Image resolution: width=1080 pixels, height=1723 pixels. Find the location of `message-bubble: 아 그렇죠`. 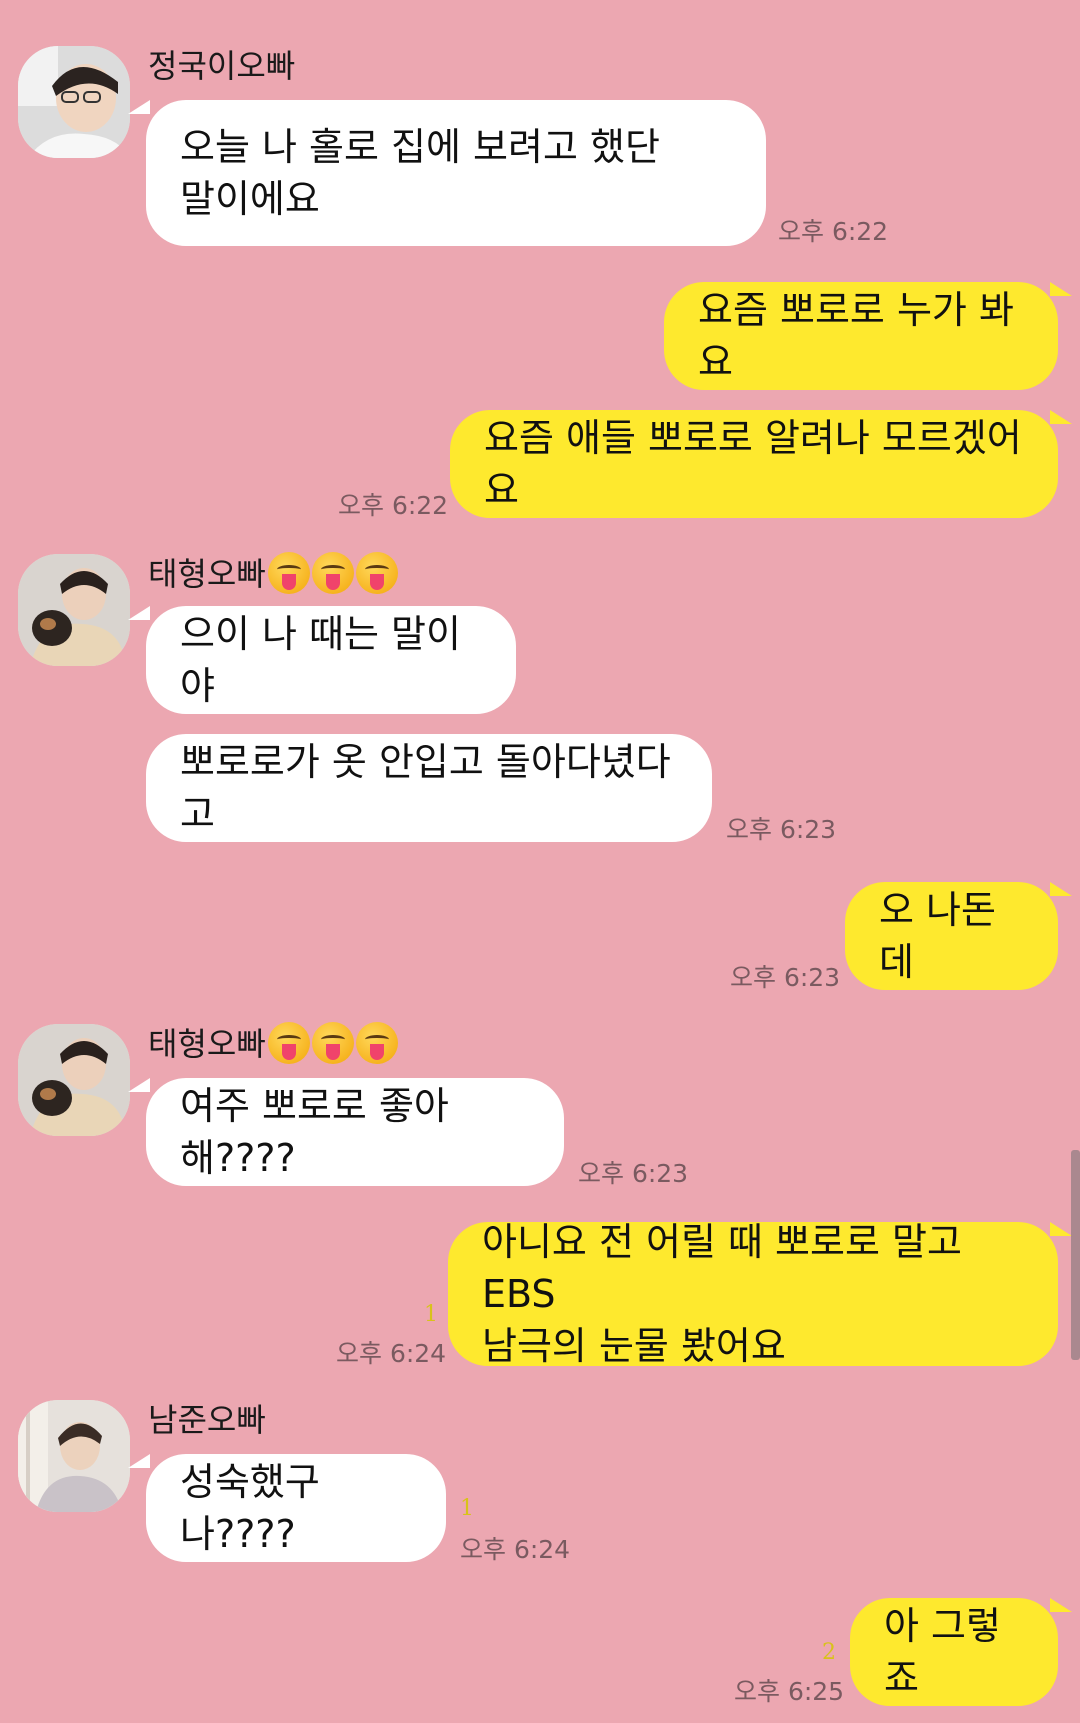

message-bubble: 아 그렇죠 is located at coordinates (954, 1652).